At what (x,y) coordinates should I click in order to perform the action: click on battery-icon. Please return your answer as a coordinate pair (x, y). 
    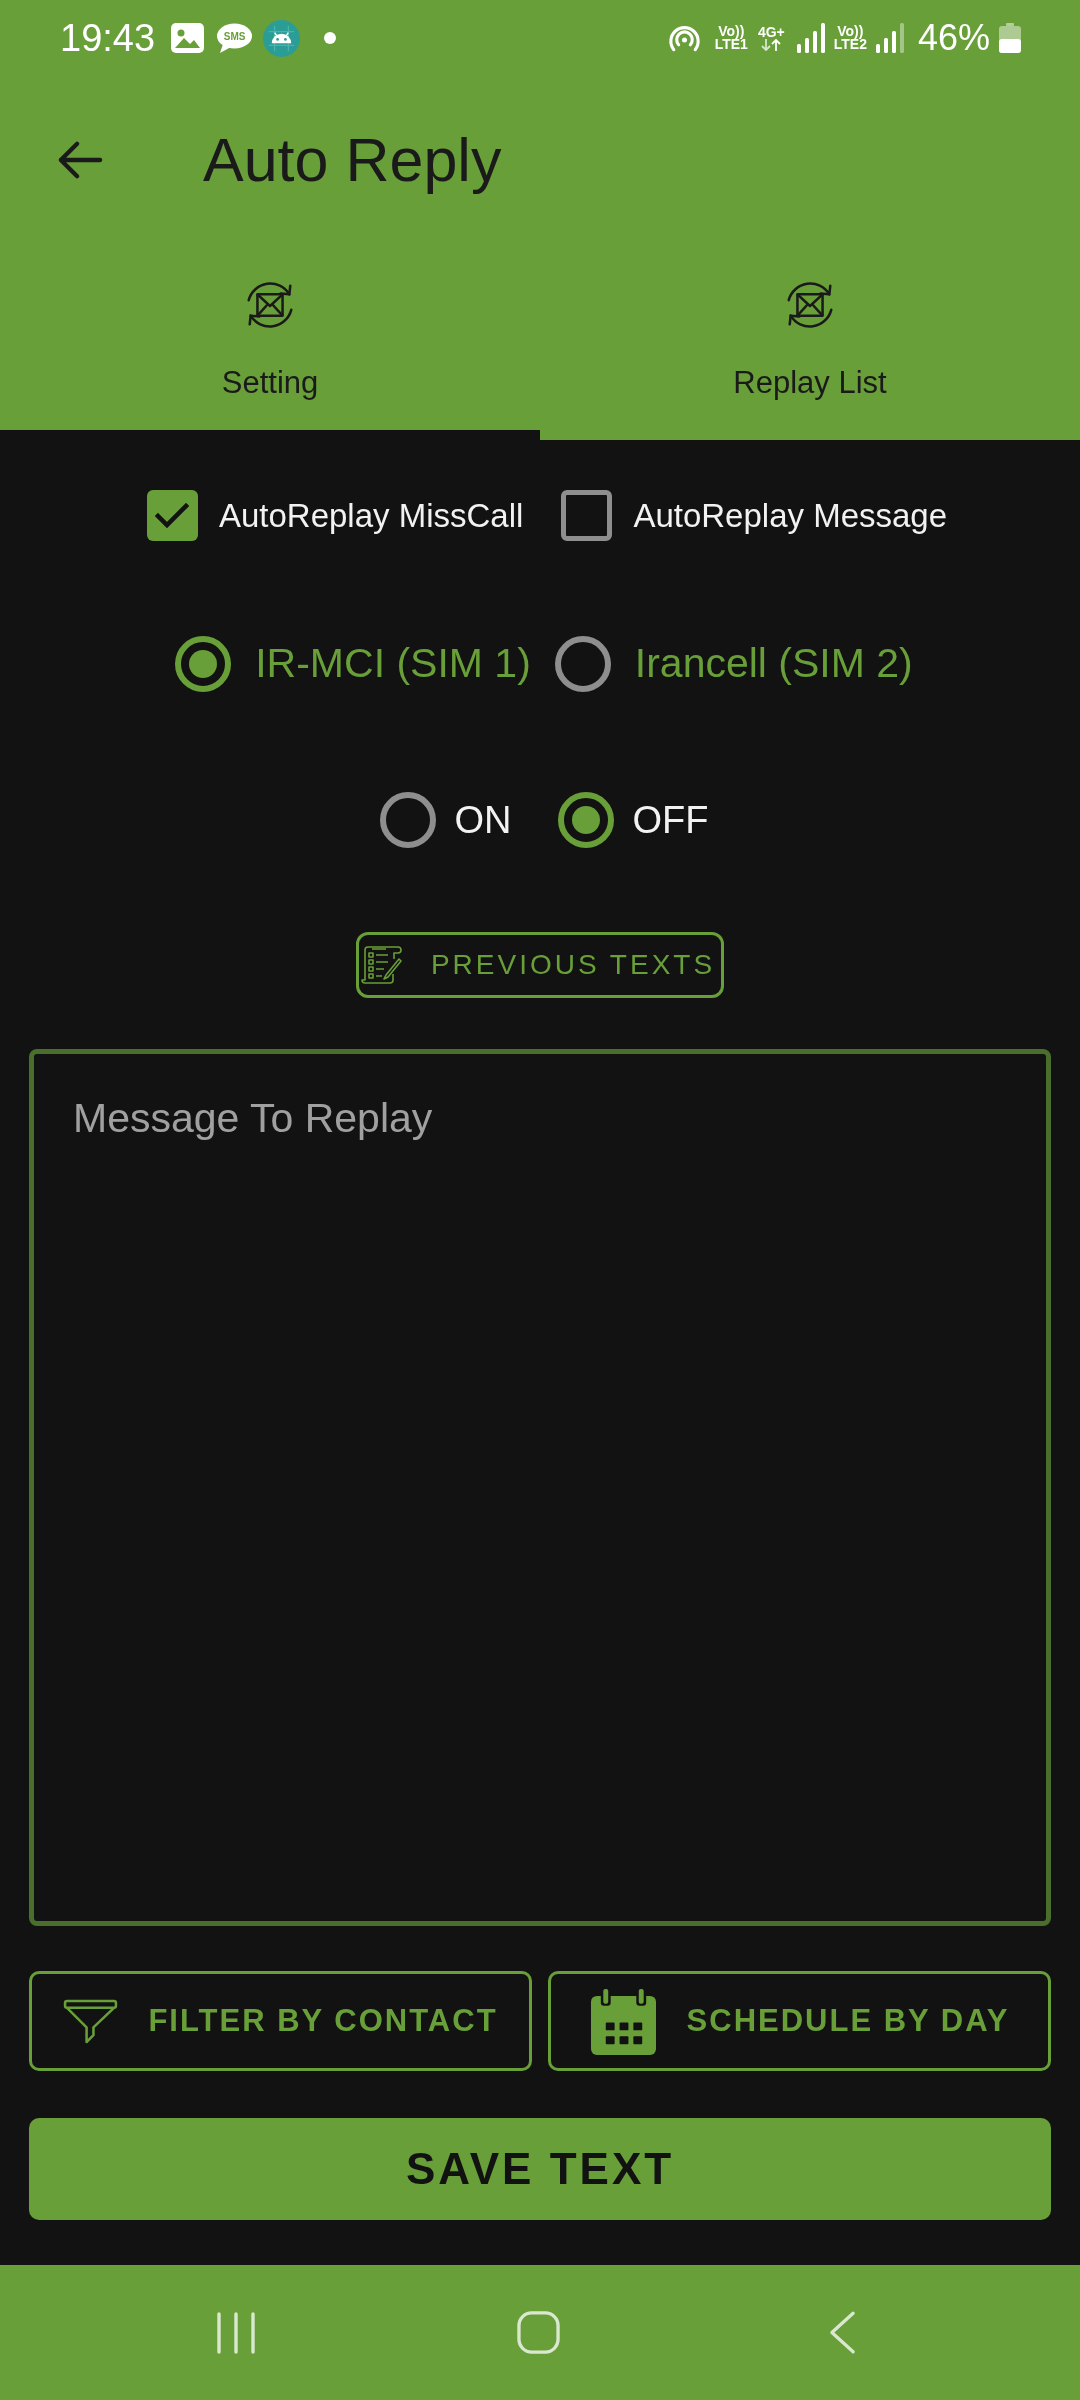
    Looking at the image, I should click on (1010, 38).